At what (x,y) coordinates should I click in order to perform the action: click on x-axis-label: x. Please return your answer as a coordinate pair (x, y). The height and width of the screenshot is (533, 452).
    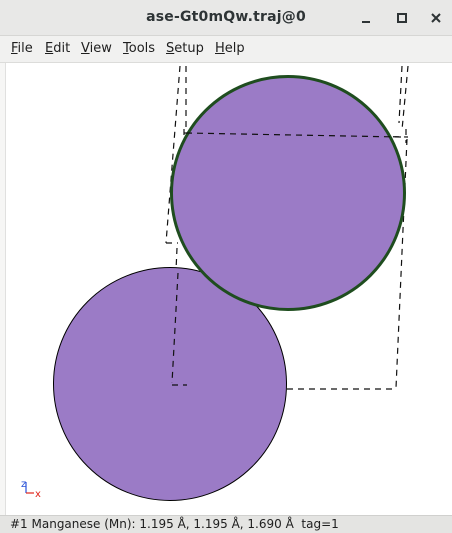
    Looking at the image, I should click on (38, 494).